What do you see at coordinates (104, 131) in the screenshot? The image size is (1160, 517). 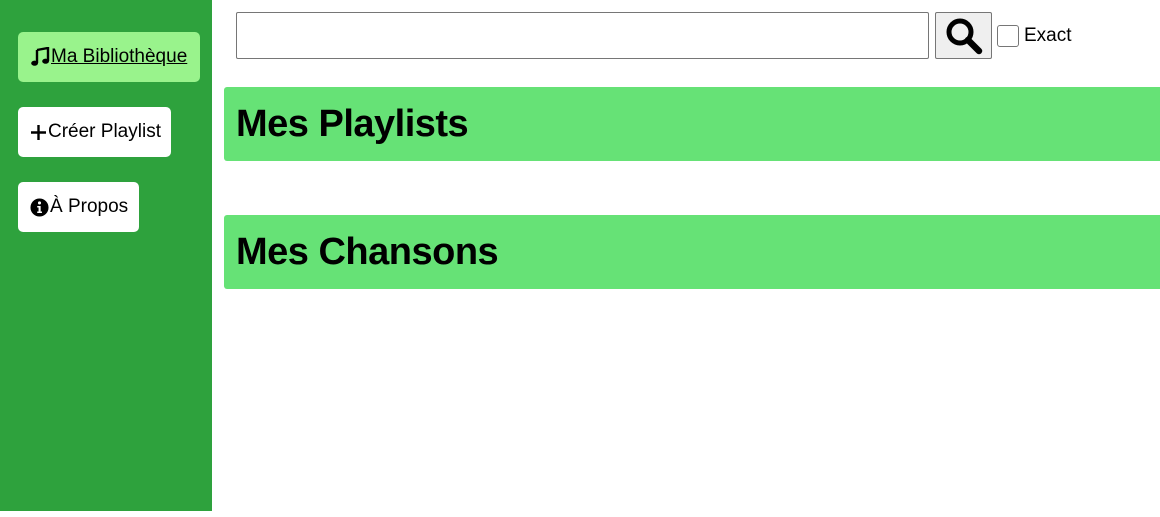 I see `sidebar-item-label: Créer Playlist` at bounding box center [104, 131].